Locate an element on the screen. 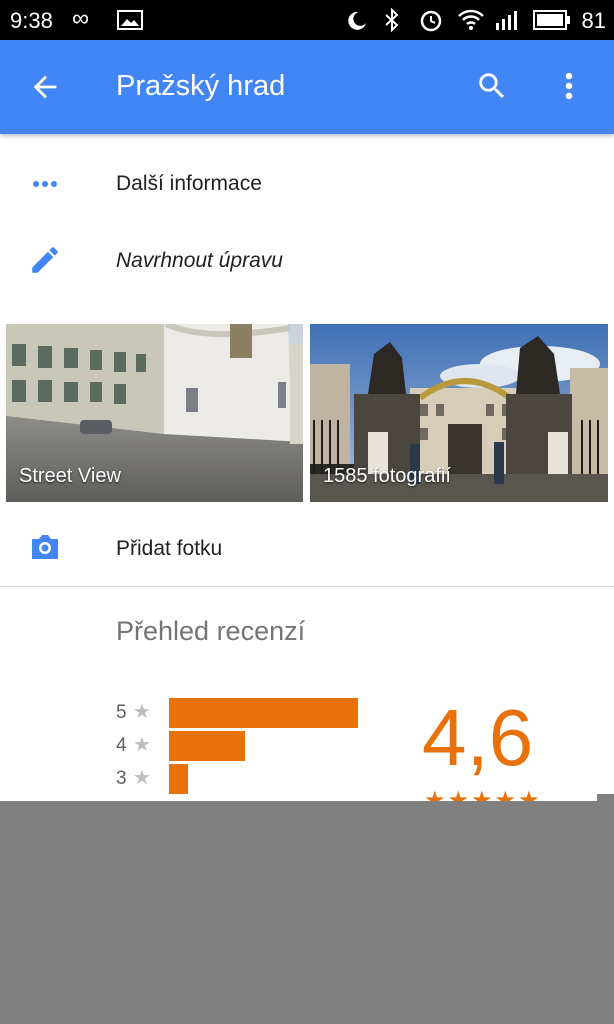 The width and height of the screenshot is (614, 1024). signal-icon is located at coordinates (506, 20).